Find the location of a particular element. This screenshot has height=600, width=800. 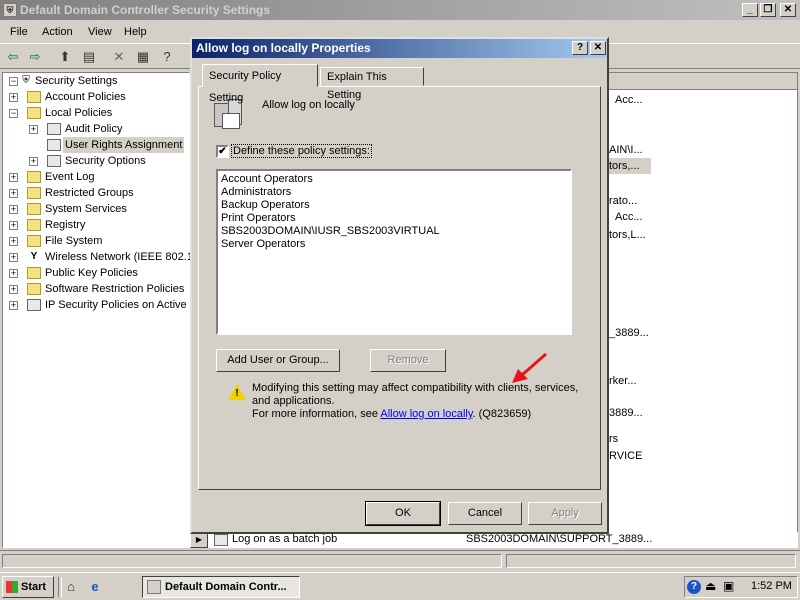

close-button: ✕ is located at coordinates (788, 10).